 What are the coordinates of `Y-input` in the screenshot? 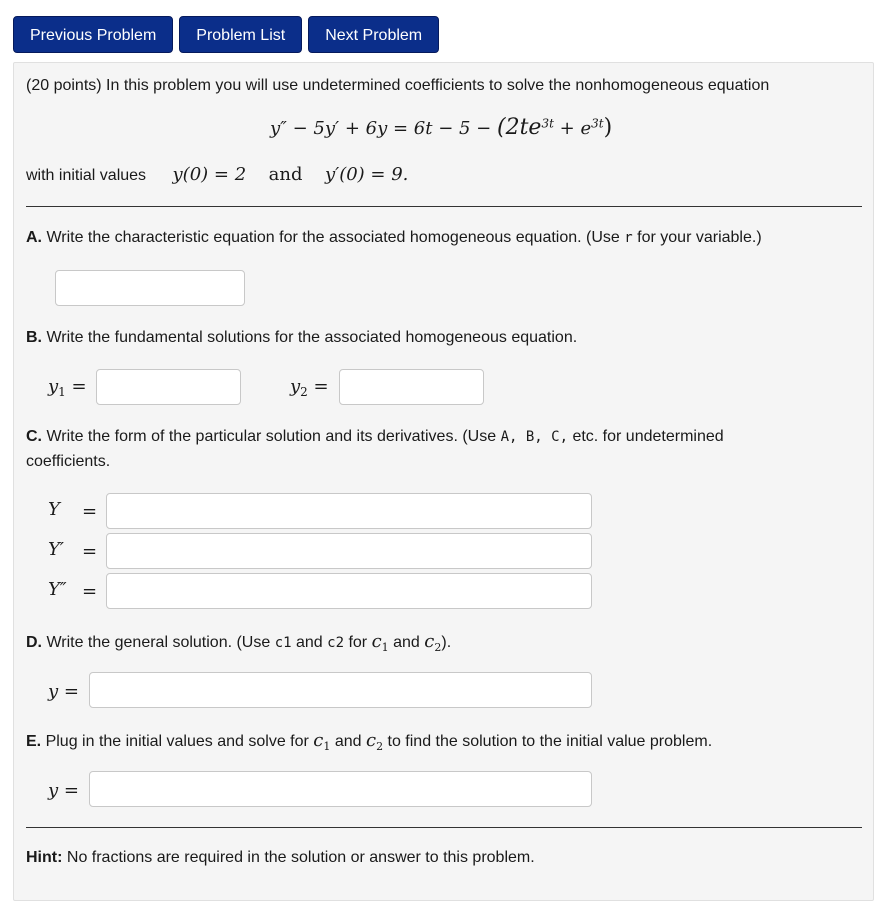 It's located at (349, 511).